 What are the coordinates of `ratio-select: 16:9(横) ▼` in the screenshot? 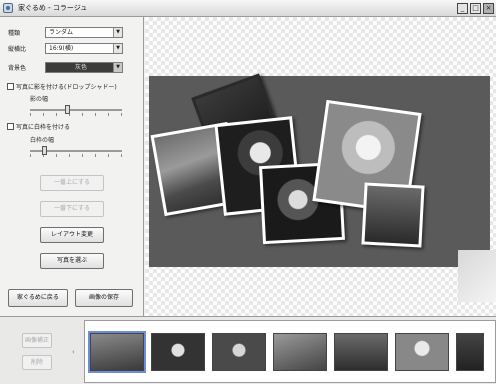 It's located at (84, 48).